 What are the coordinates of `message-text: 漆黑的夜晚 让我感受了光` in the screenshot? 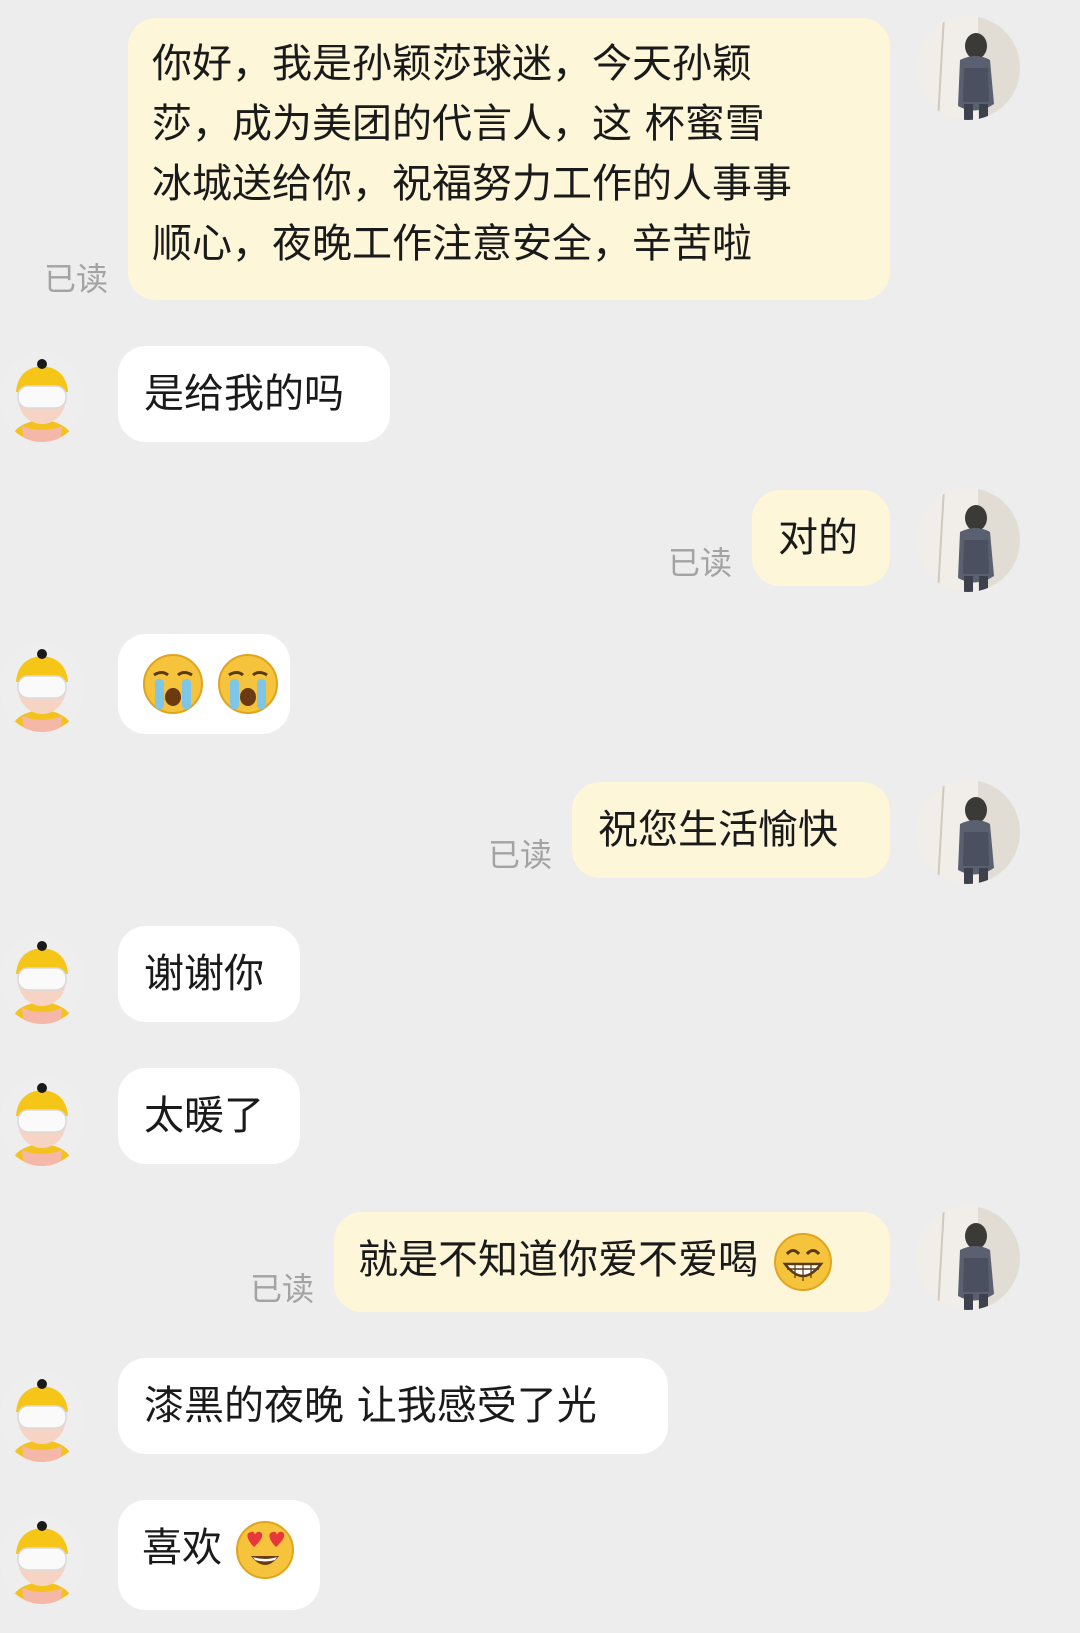 It's located at (370, 1406).